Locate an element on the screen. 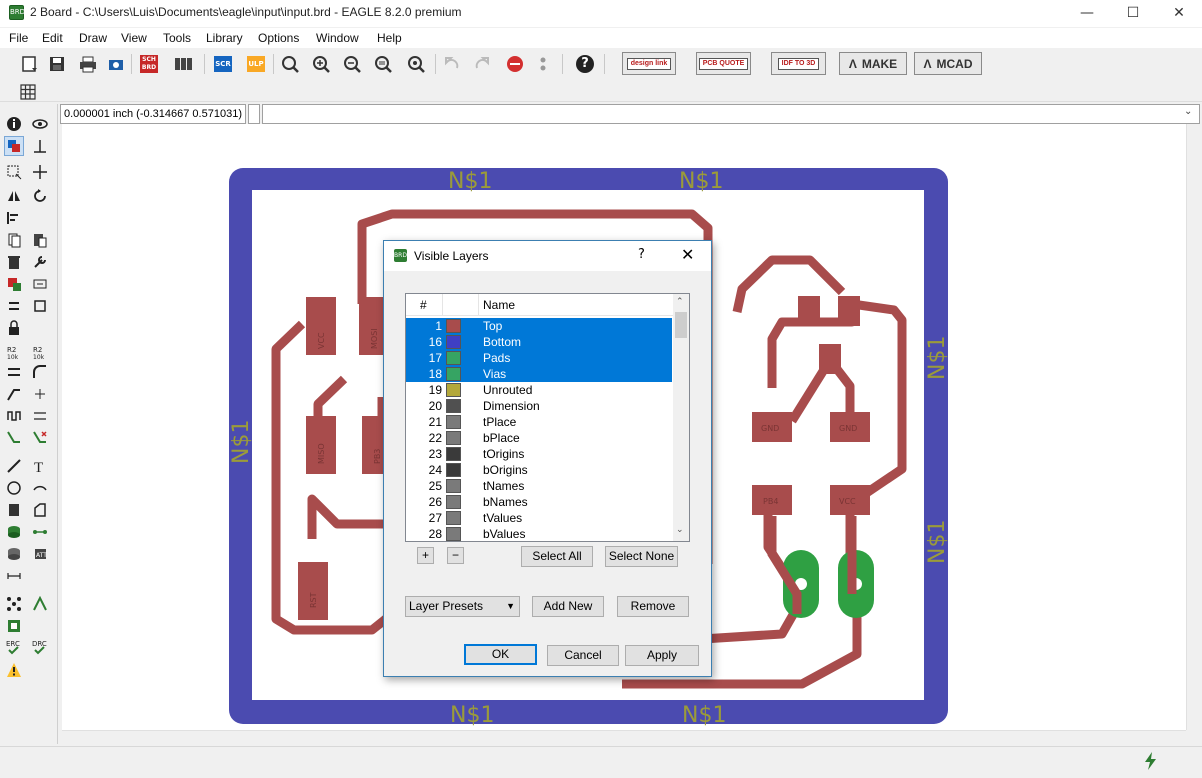 The width and height of the screenshot is (1202, 778). zoom-in-icon is located at coordinates (321, 64).